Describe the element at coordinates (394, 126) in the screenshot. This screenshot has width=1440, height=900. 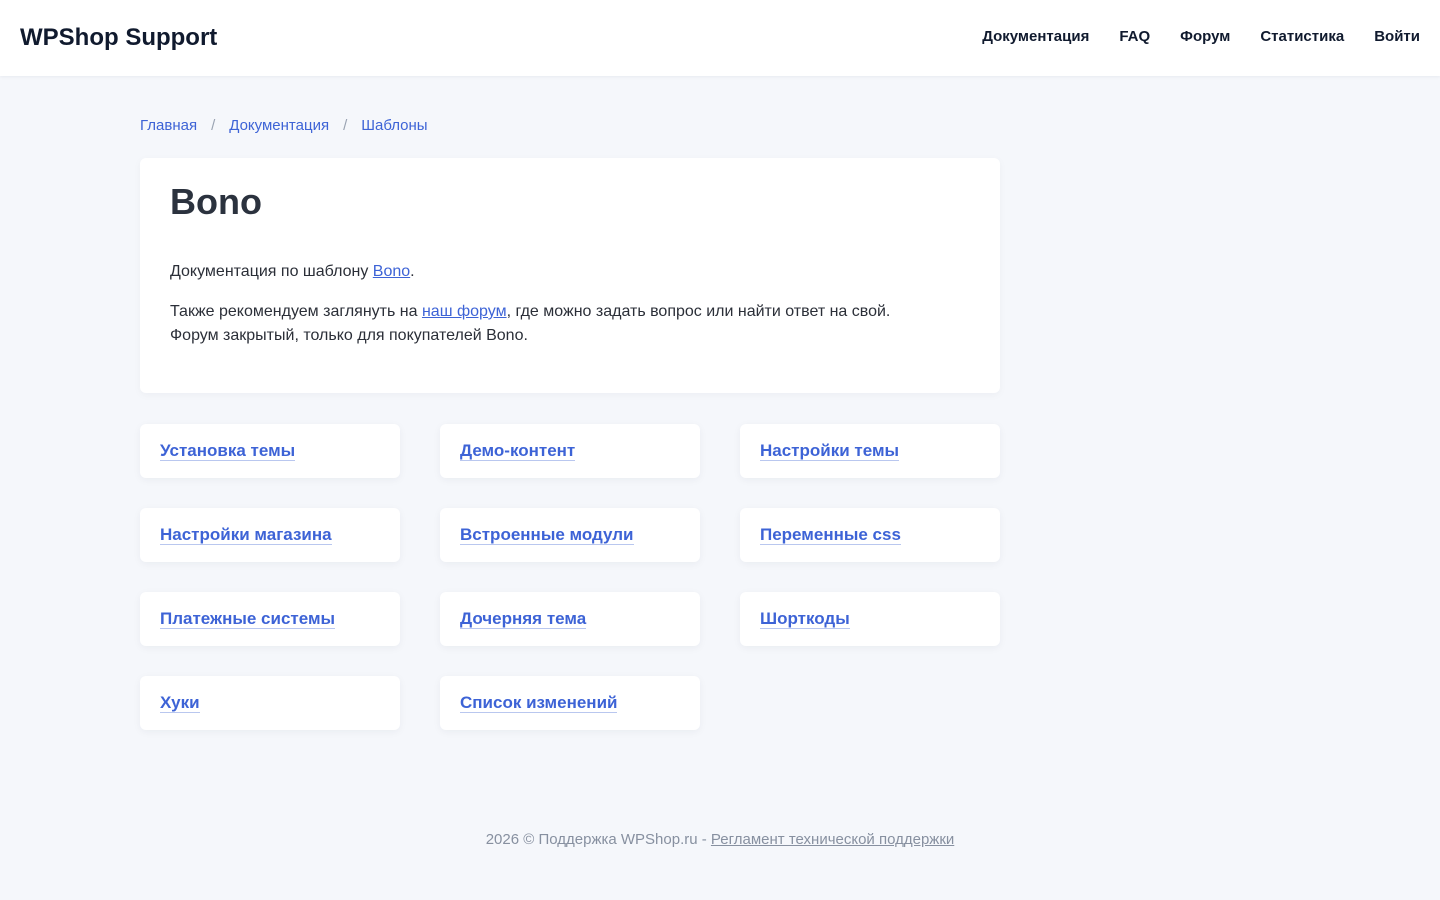
I see `breadcrumb-templates: Шаблоны` at that location.